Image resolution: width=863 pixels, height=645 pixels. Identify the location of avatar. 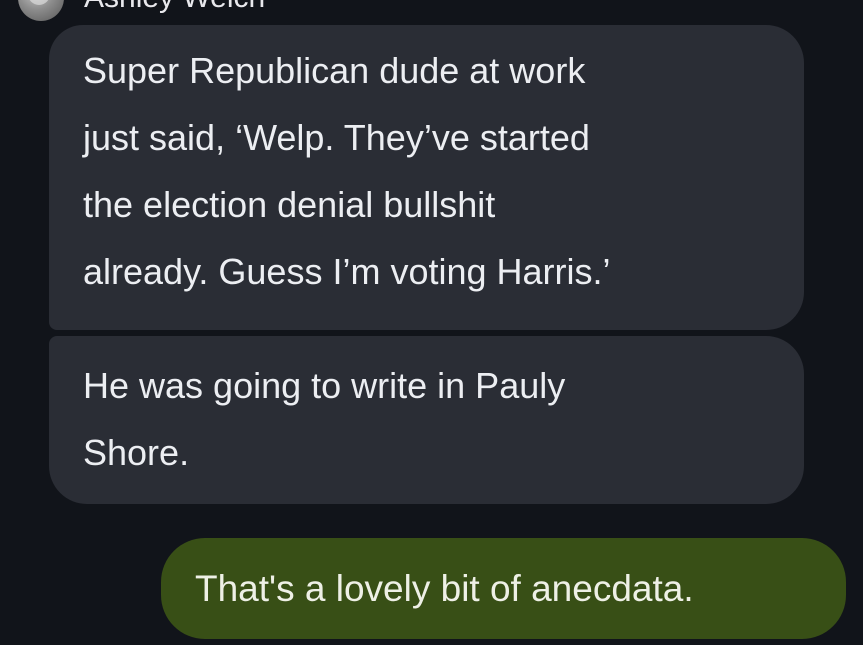
(41, 10).